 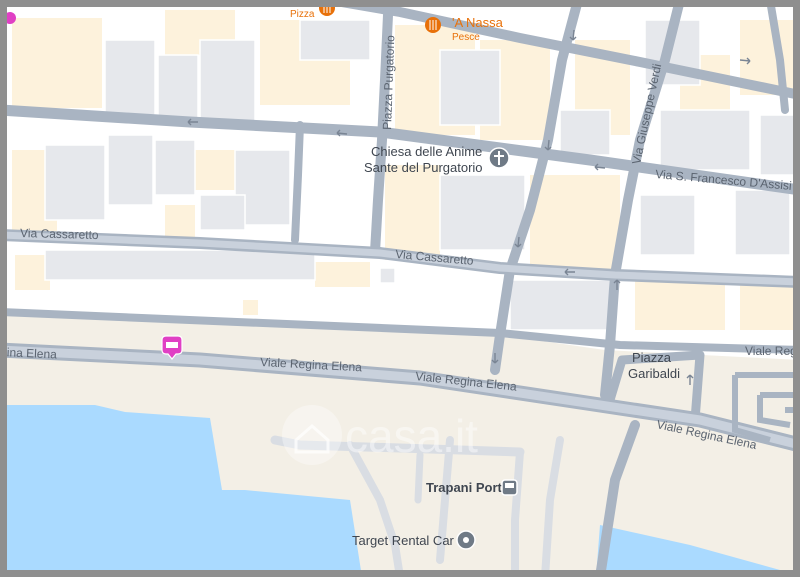 I want to click on label-chiesa-line2: Sante del Purgatorio, so click(x=423, y=167).